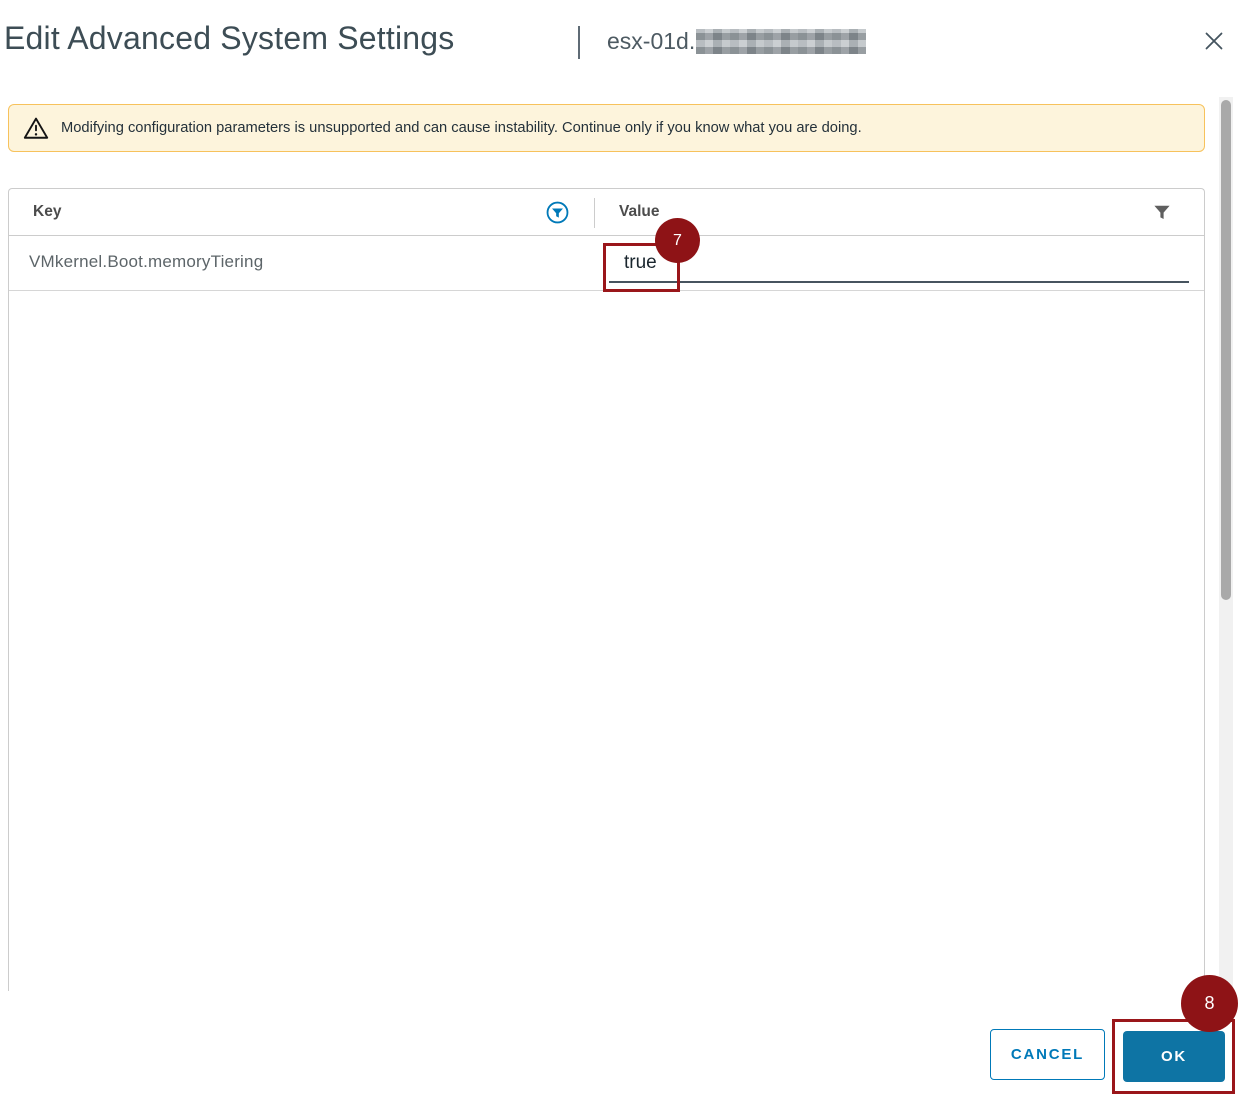  I want to click on vertical-scrollbar-thumb, so click(1226, 350).